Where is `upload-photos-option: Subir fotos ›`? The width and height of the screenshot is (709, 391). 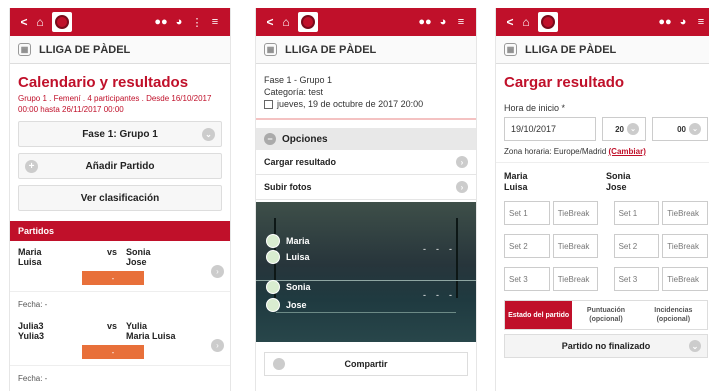
upload-photos-option: Subir fotos › is located at coordinates (366, 187).